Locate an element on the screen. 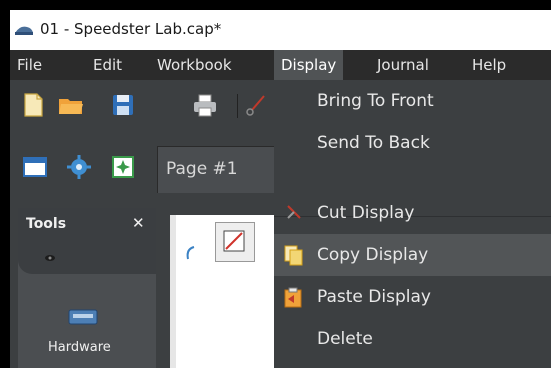  title-bar: 01 - Speedster Lab.cap* is located at coordinates (280, 30).